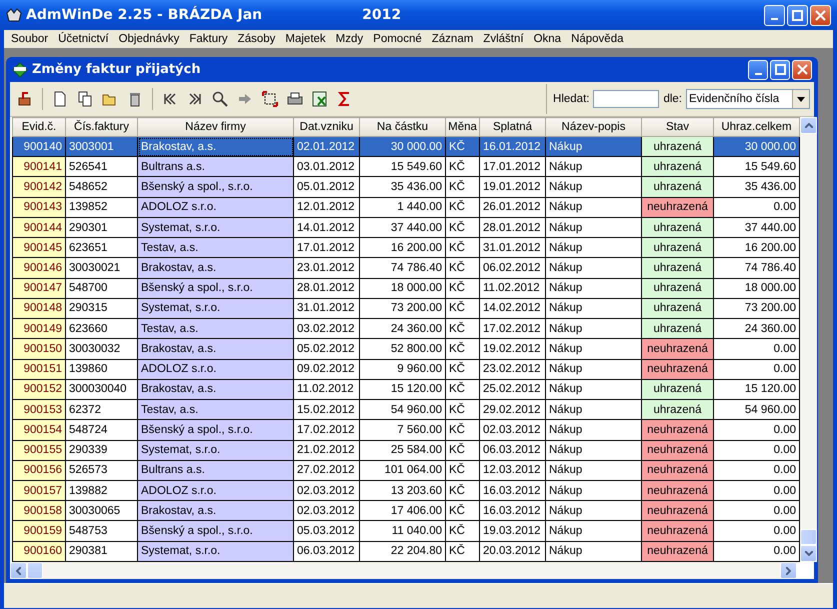 The image size is (837, 609). Describe the element at coordinates (102, 349) in the screenshot. I see `table-cell: 30030032` at that location.